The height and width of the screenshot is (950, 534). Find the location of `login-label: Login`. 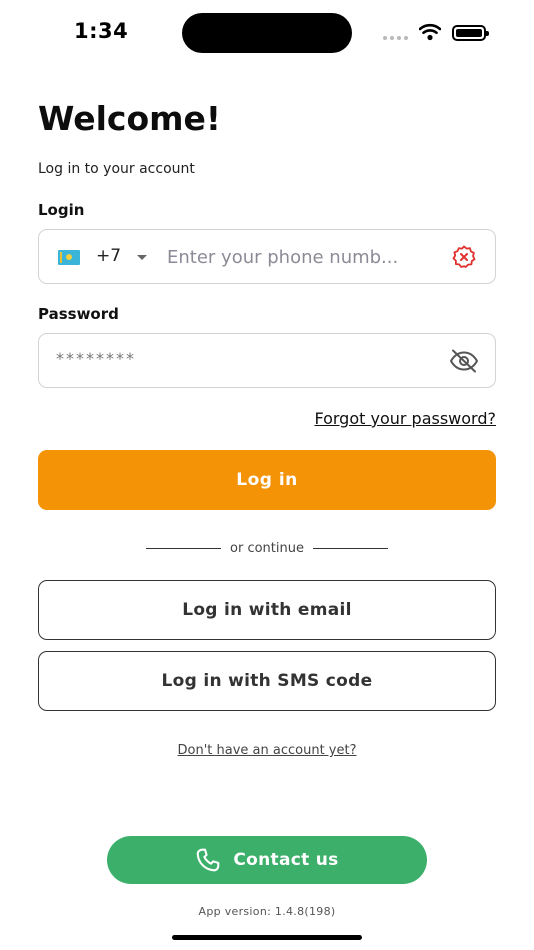

login-label: Login is located at coordinates (61, 210).